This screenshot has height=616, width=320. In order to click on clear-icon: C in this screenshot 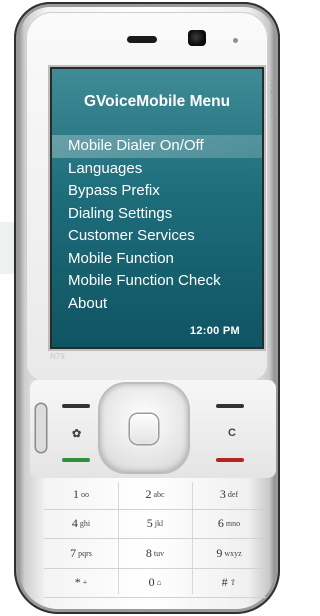, I will do `click(232, 433)`.